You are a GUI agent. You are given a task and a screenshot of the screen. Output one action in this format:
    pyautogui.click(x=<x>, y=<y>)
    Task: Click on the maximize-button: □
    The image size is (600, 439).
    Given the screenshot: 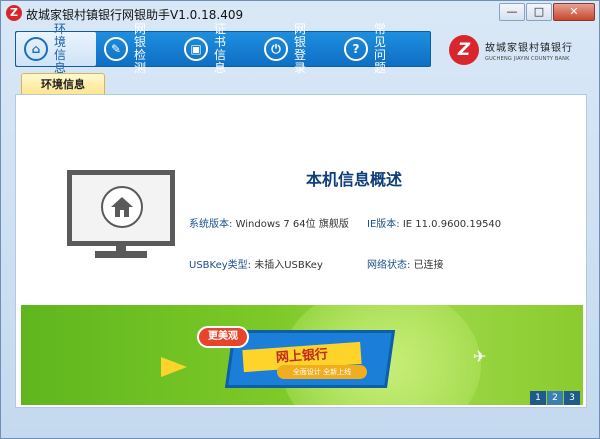 What is the action you would take?
    pyautogui.click(x=539, y=12)
    